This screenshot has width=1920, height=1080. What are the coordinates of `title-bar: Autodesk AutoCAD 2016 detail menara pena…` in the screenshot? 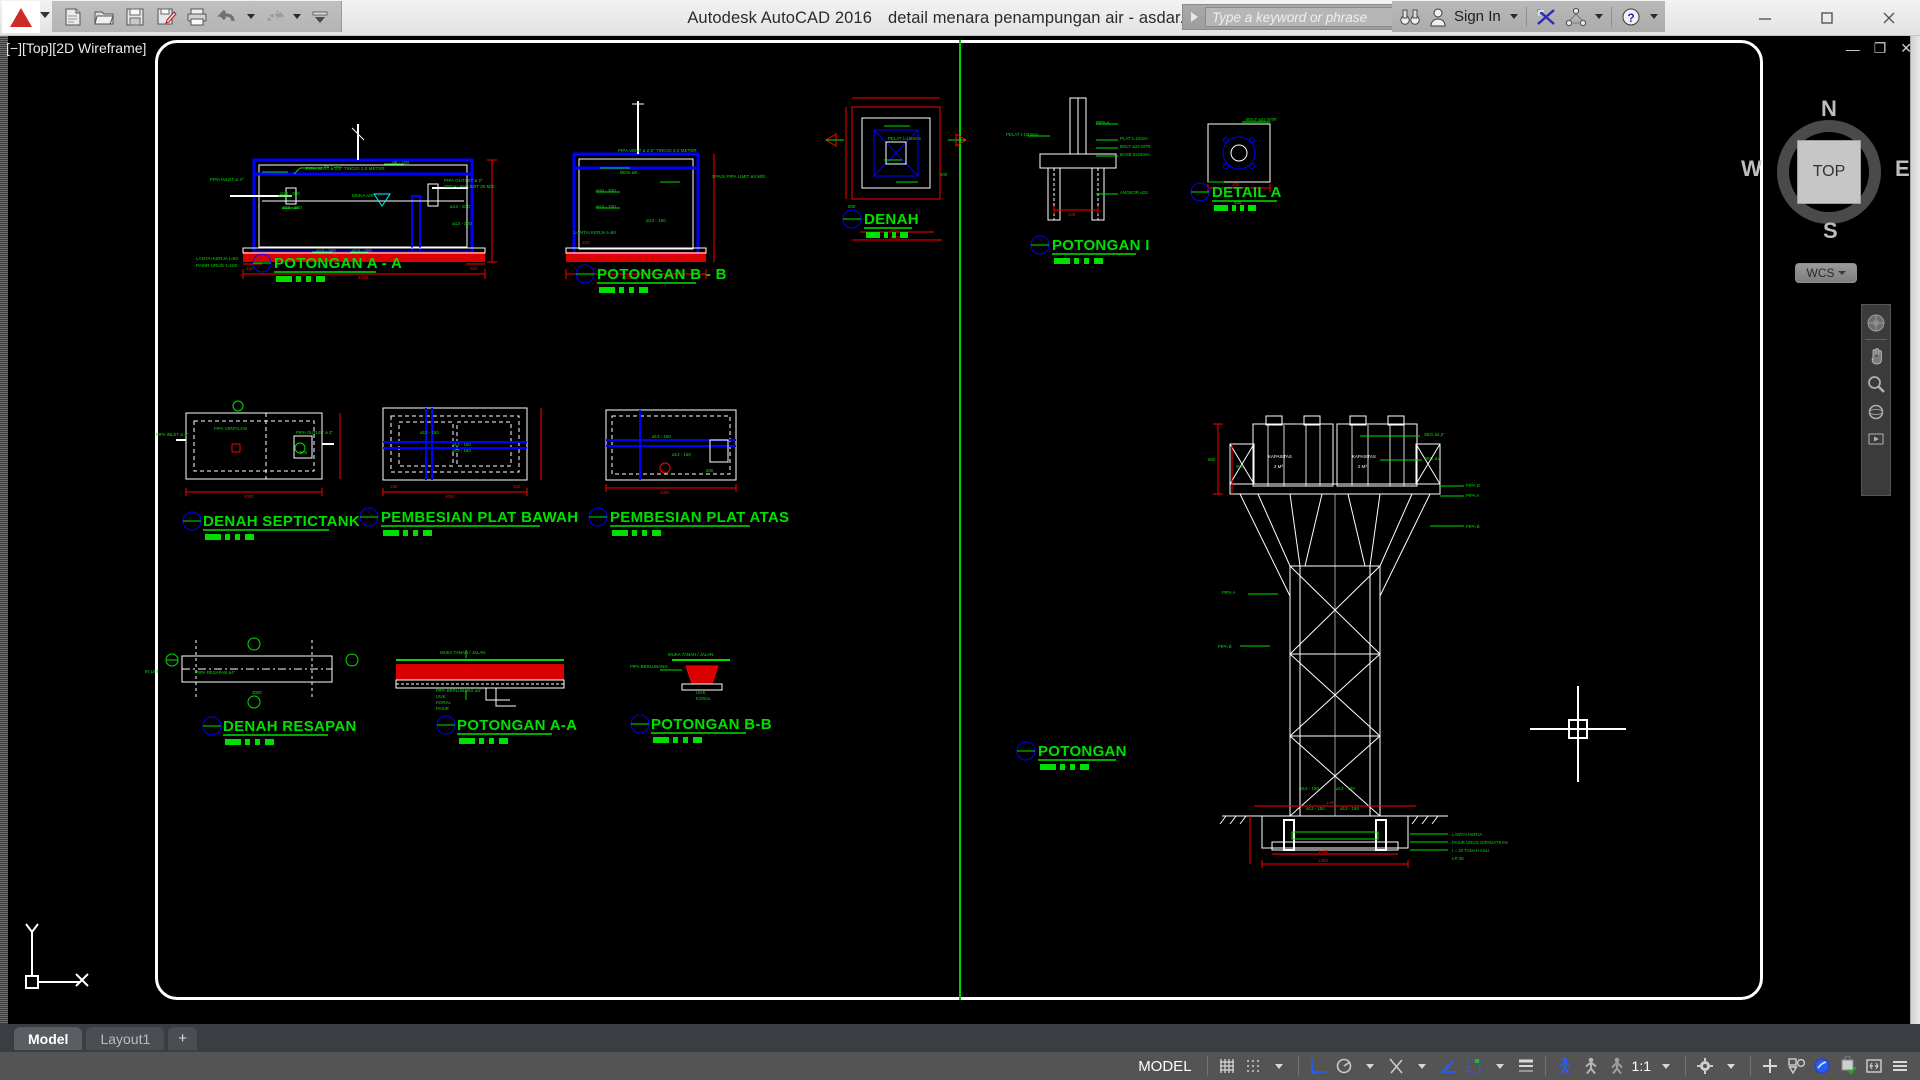 It's located at (960, 18).